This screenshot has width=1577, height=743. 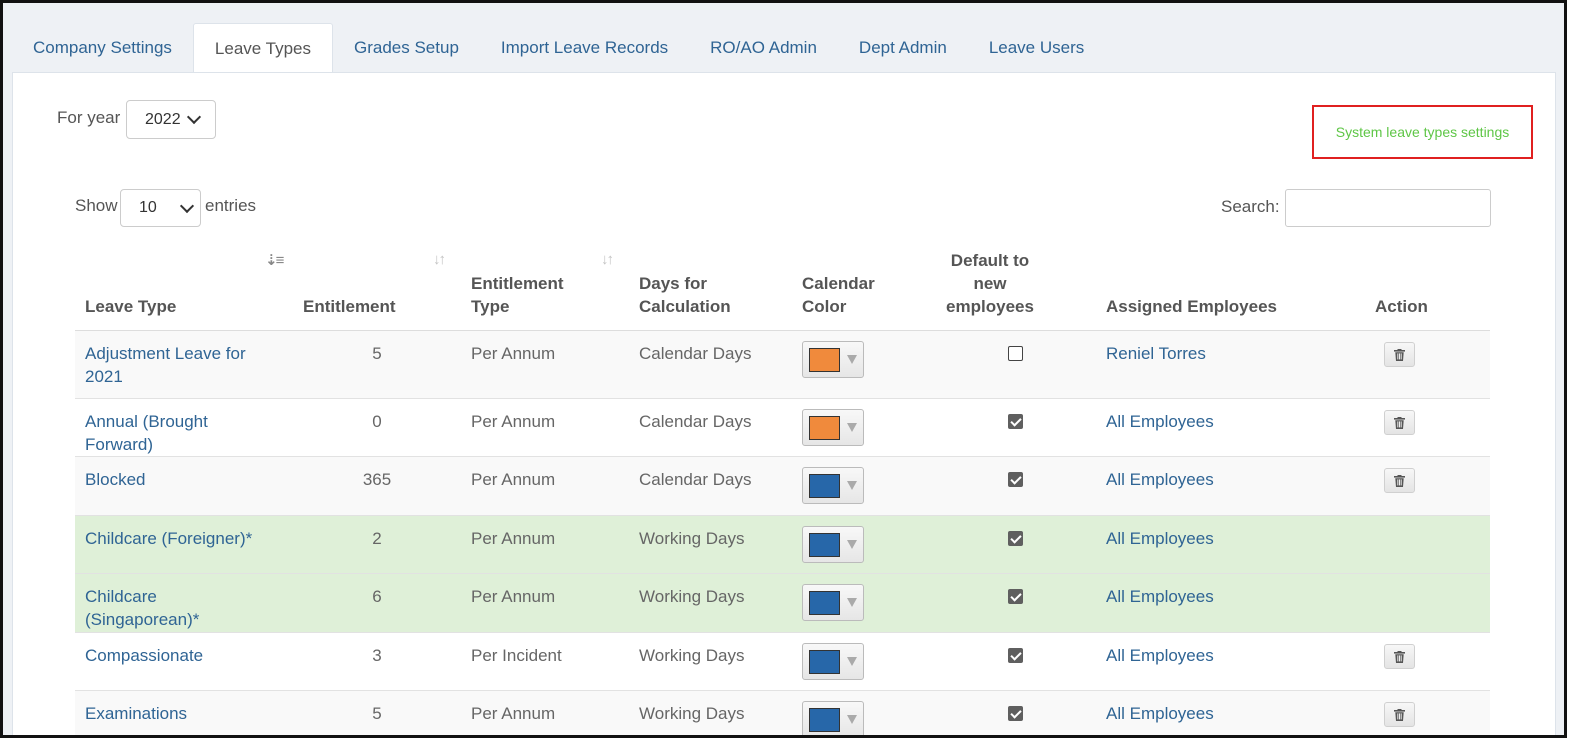 I want to click on header-assigned-employees-label: Assigned Employees, so click(x=1192, y=306).